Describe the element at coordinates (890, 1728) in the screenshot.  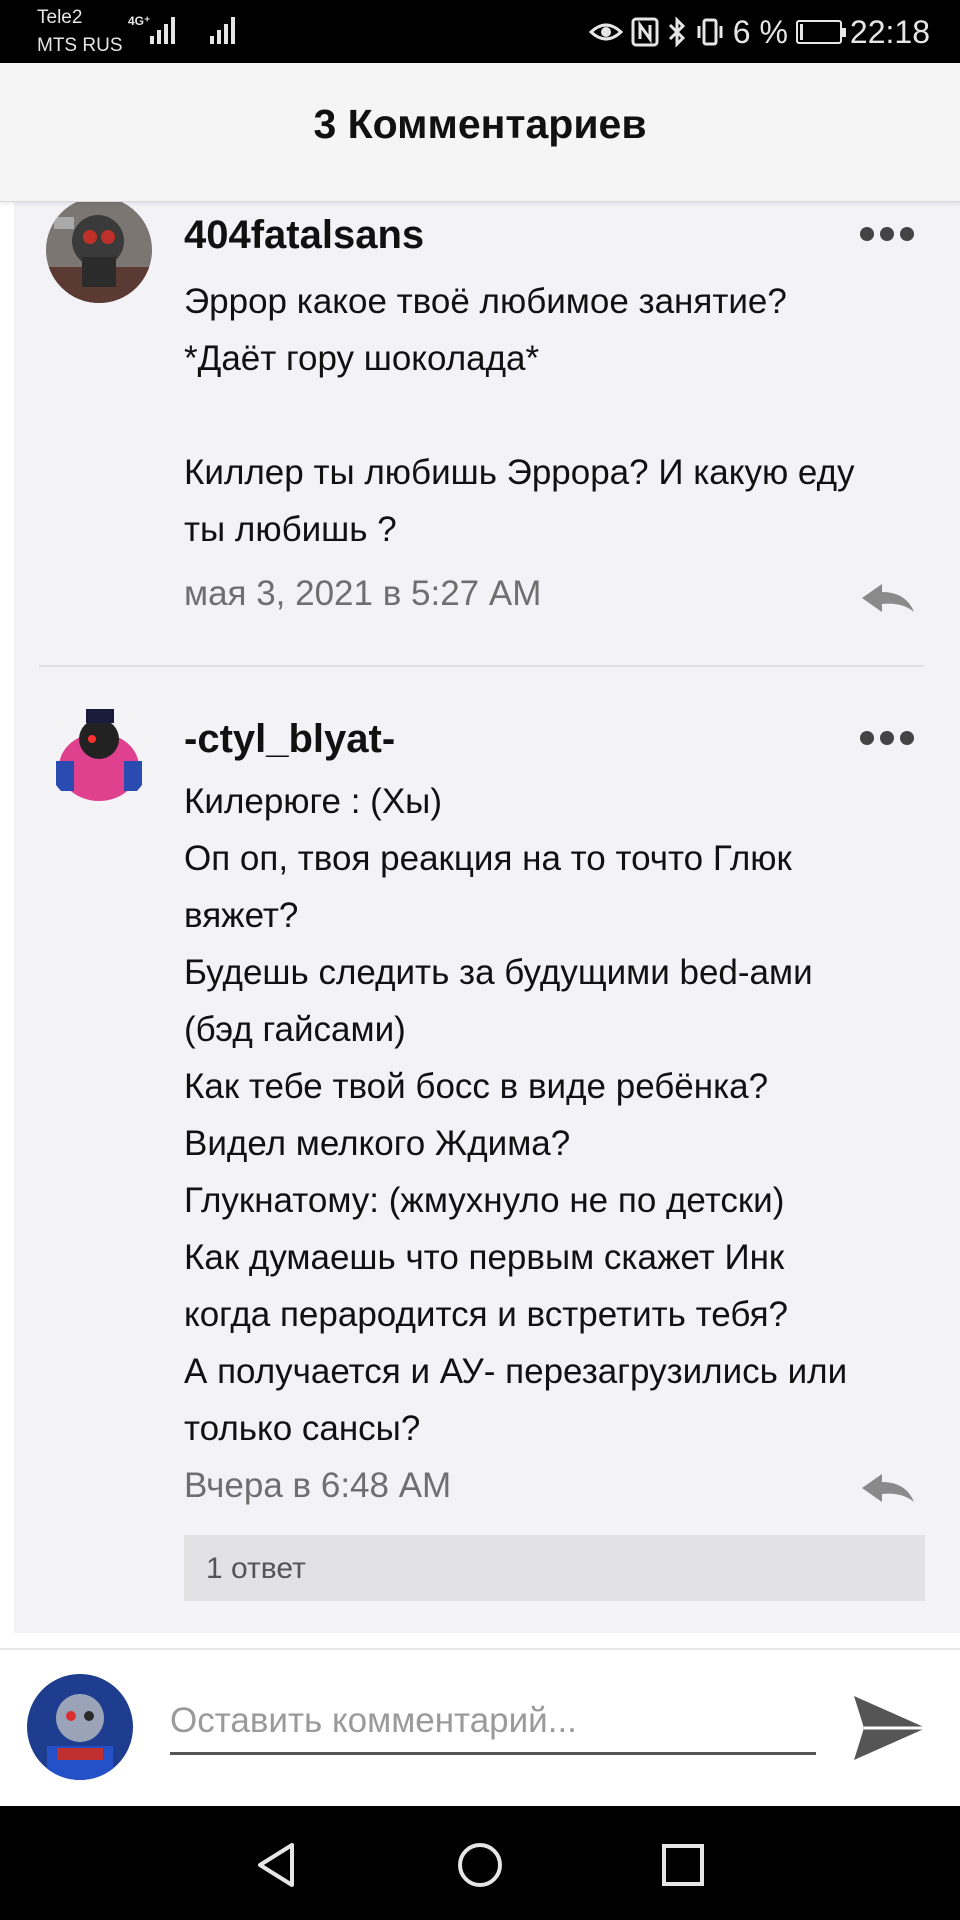
I see `send-icon` at that location.